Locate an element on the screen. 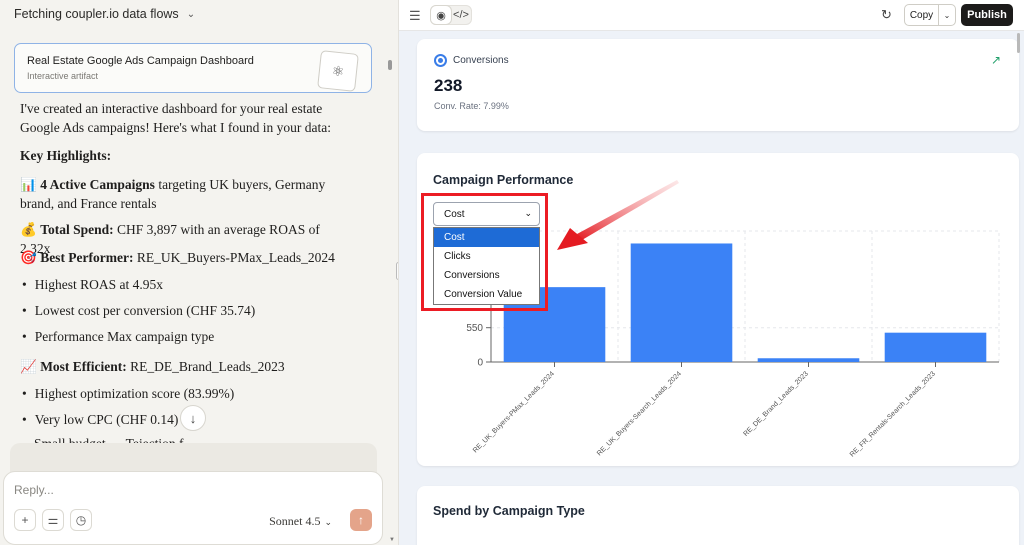 The height and width of the screenshot is (545, 1024). copy-label: Copy is located at coordinates (922, 15).